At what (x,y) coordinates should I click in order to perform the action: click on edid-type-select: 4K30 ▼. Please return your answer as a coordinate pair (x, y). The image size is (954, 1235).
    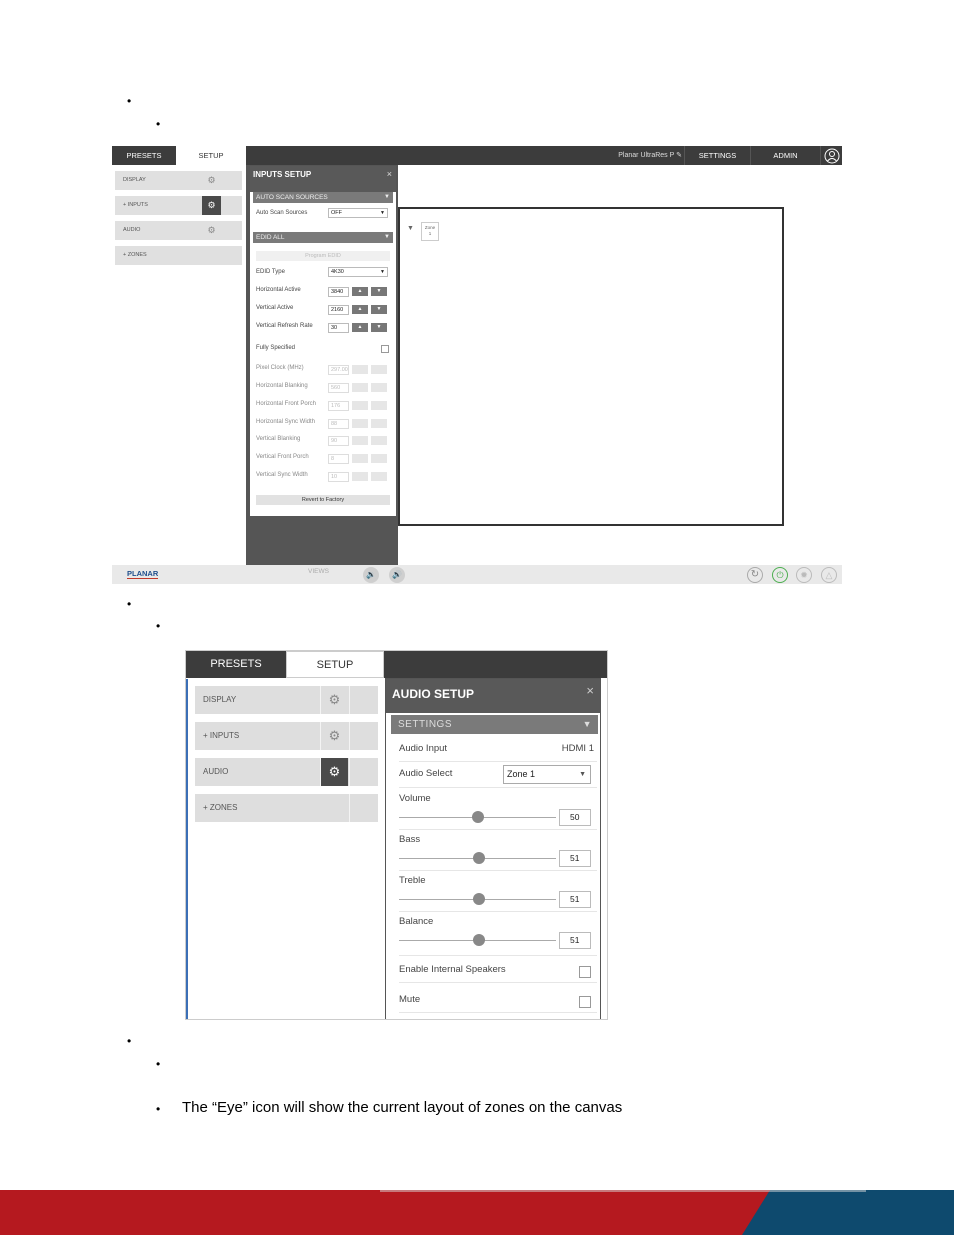
    Looking at the image, I should click on (358, 272).